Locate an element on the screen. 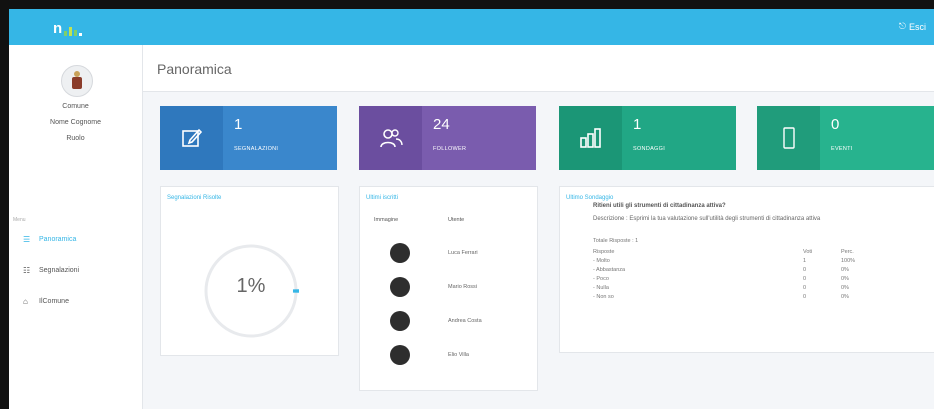 The image size is (934, 409). panel-title: Ultimo Sondaggio is located at coordinates (590, 198).